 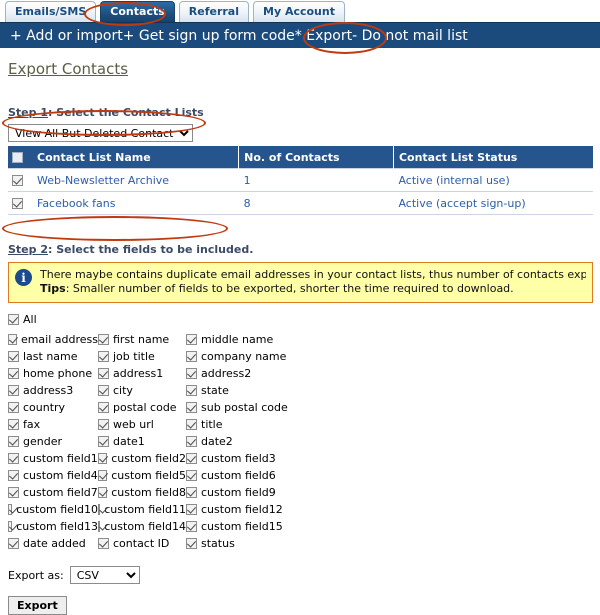 What do you see at coordinates (53, 526) in the screenshot?
I see `field-checkbox-custom-field13: custom field13` at bounding box center [53, 526].